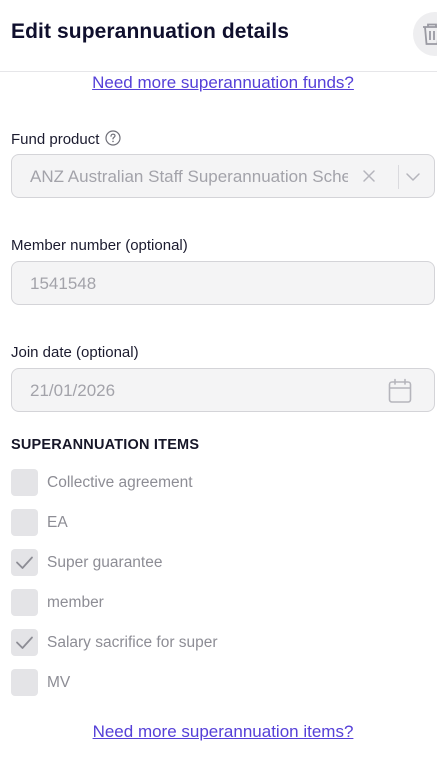 This screenshot has height=781, width=437. What do you see at coordinates (161, 523) in the screenshot?
I see `super-item-ea: EA` at bounding box center [161, 523].